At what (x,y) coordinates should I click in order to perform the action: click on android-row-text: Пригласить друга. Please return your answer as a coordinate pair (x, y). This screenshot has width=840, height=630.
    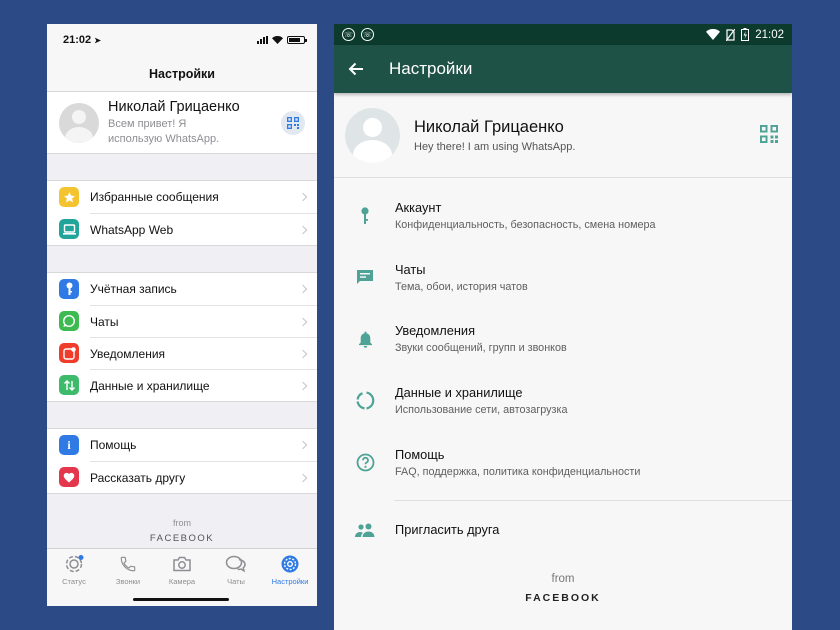
    Looking at the image, I should click on (447, 529).